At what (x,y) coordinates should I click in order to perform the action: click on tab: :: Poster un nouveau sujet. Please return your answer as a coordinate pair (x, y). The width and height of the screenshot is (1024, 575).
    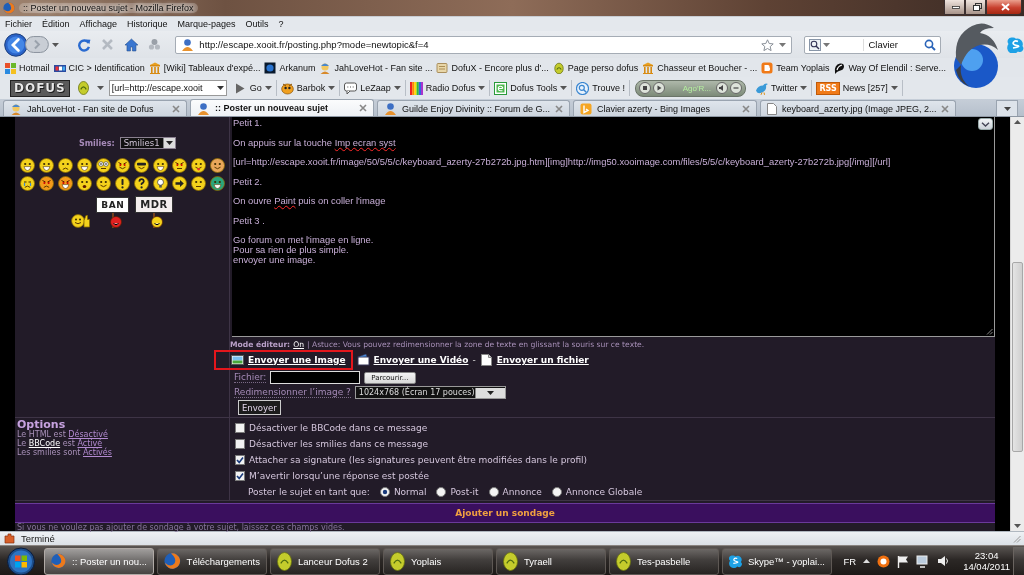
    Looking at the image, I should click on (282, 107).